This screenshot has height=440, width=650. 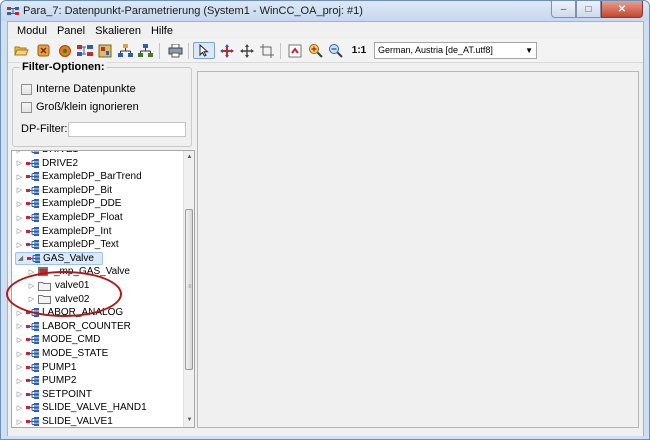 I want to click on print-icon, so click(x=175, y=50).